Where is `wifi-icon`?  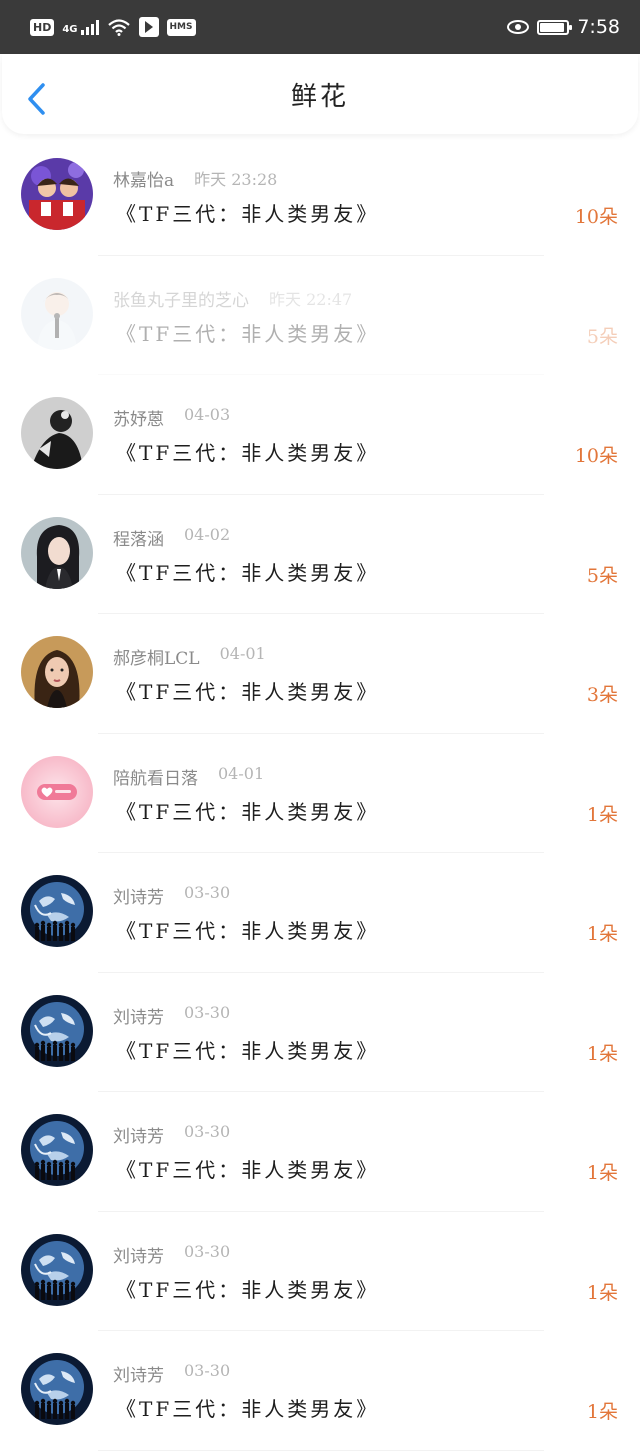
wifi-icon is located at coordinates (118, 27).